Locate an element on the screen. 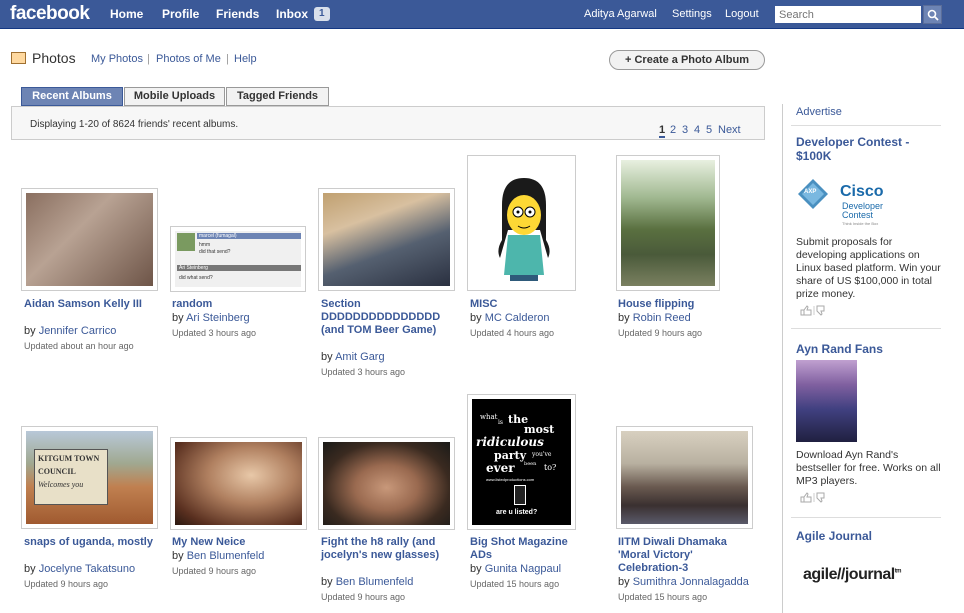  poster-text: are u listed? is located at coordinates (517, 512).